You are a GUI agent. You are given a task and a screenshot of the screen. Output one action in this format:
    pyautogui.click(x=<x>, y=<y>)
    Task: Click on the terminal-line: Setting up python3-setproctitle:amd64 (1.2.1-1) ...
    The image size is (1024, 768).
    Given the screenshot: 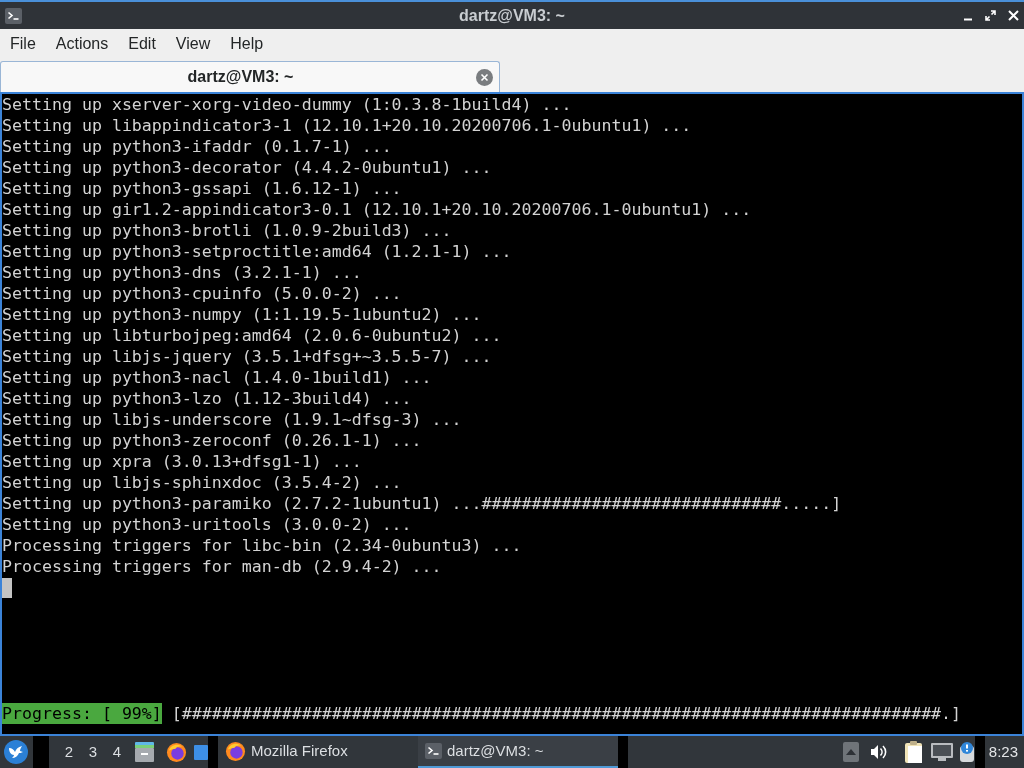 What is the action you would take?
    pyautogui.click(x=257, y=251)
    